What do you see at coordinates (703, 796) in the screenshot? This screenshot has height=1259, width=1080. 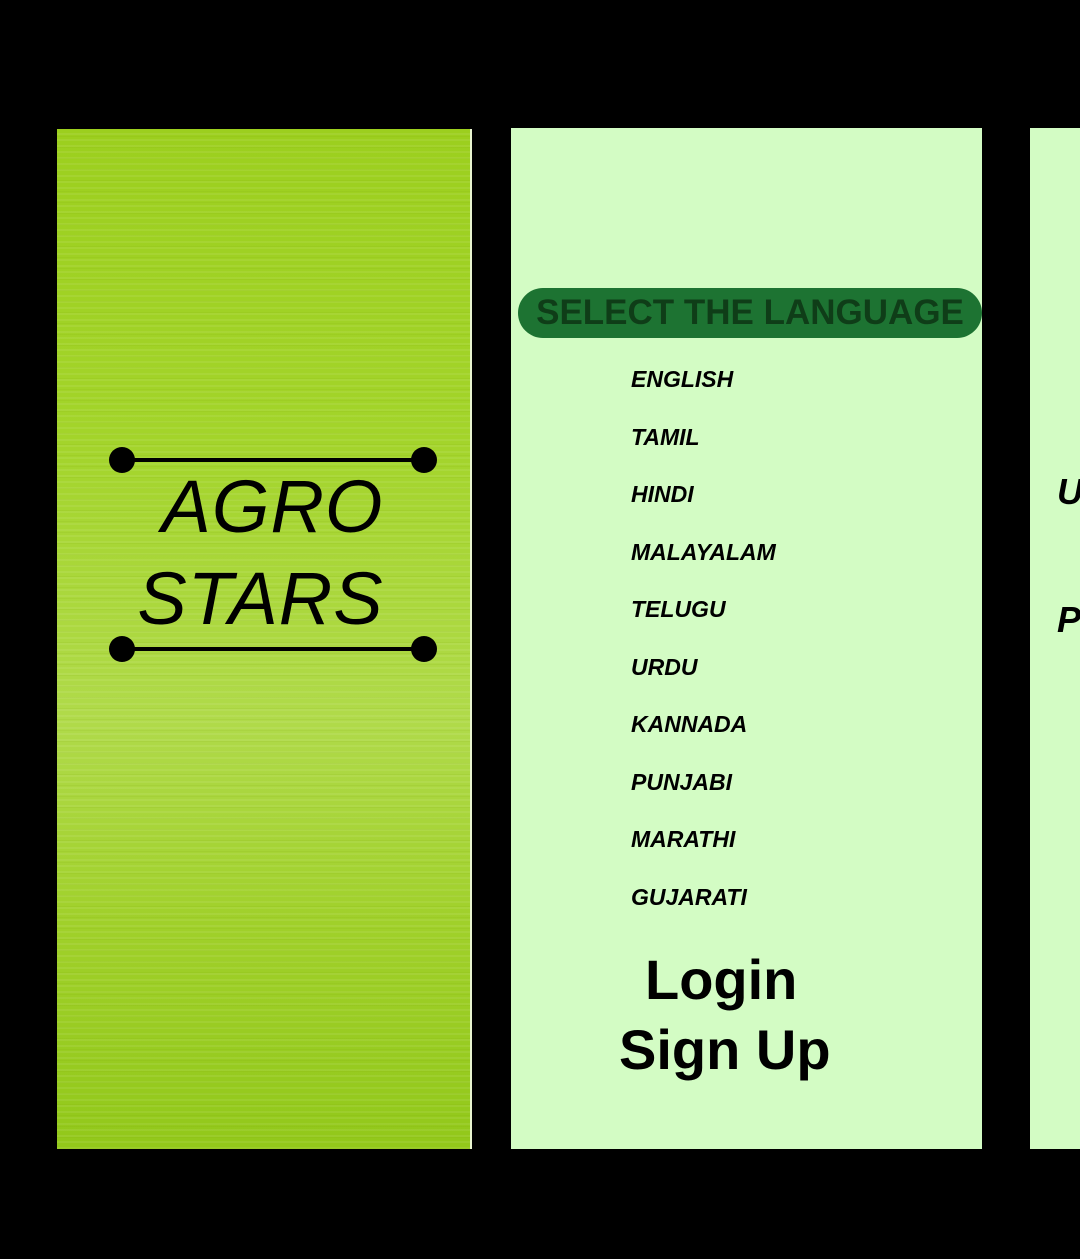 I see `language-option-punjabi: PUNJABI` at bounding box center [703, 796].